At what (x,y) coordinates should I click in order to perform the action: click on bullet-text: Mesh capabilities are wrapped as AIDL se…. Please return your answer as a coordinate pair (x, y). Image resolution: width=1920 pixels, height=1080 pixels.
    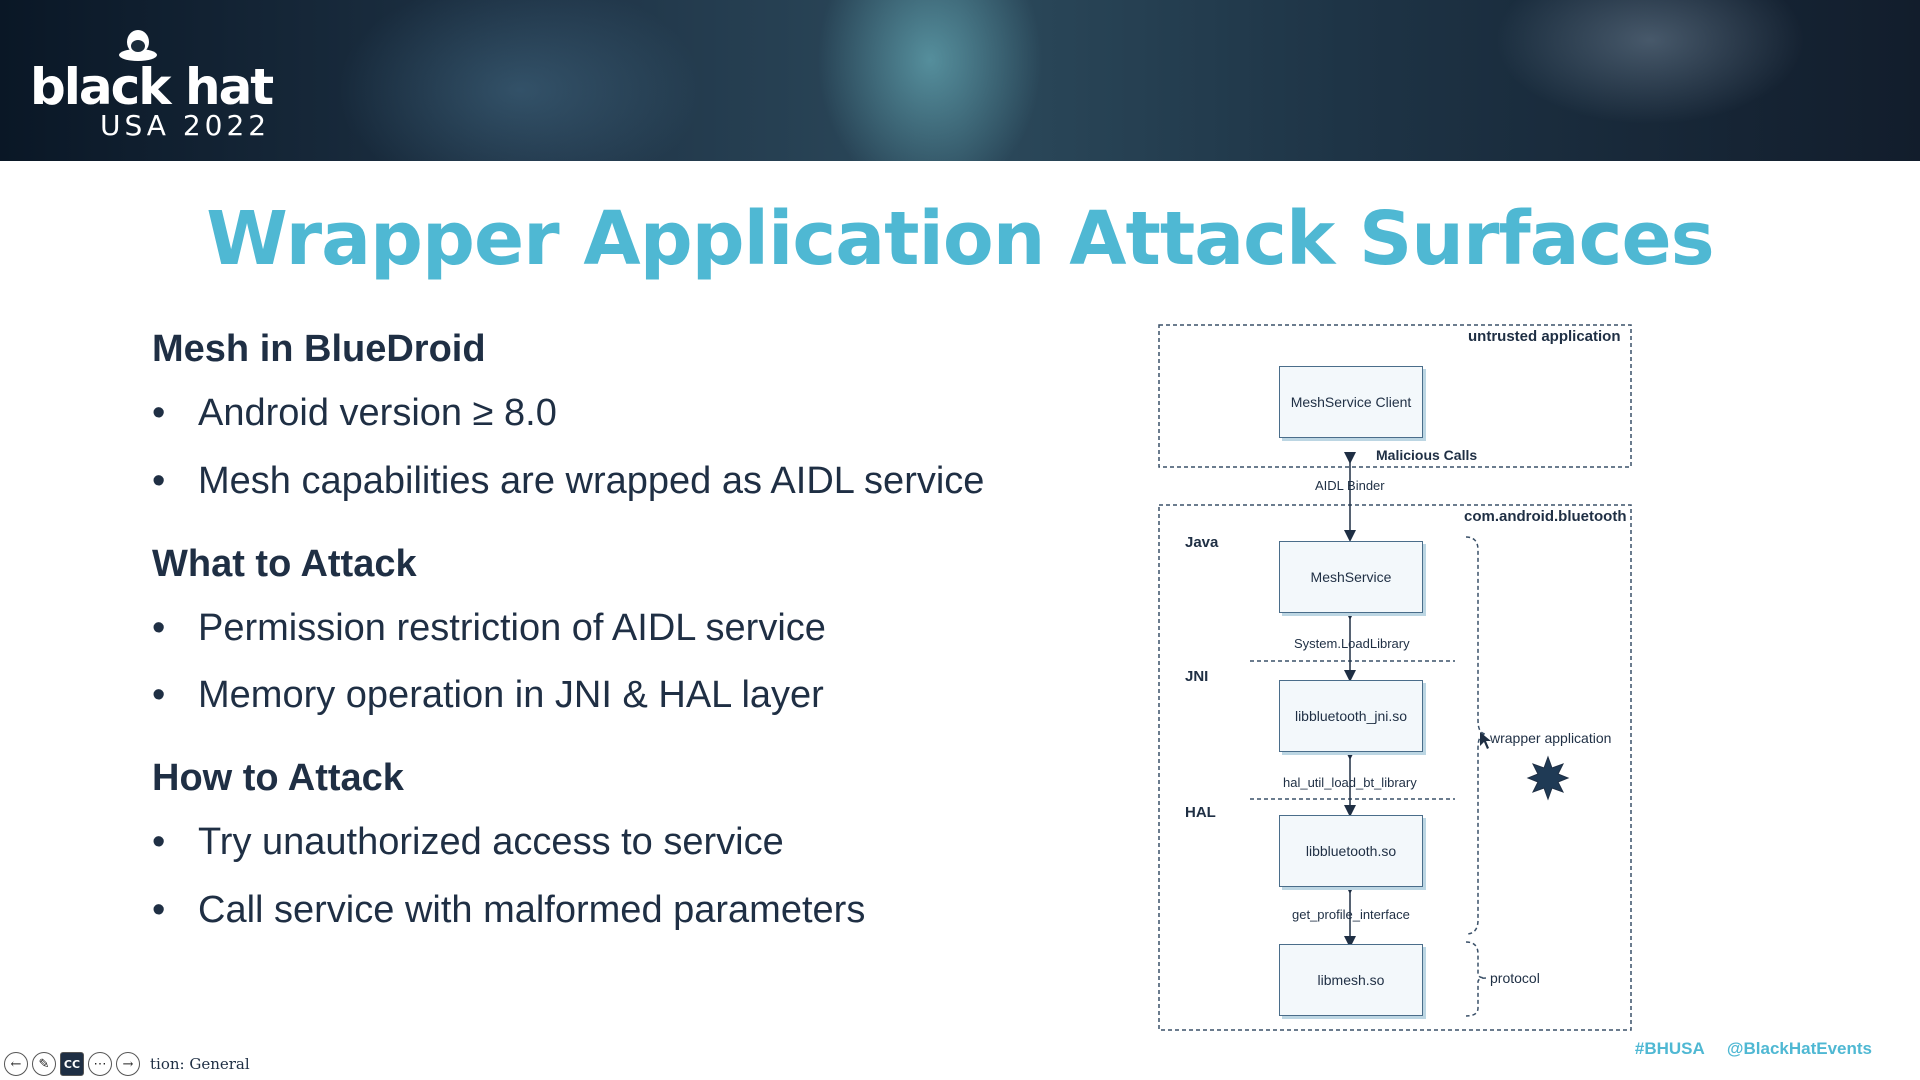
    Looking at the image, I should click on (591, 480).